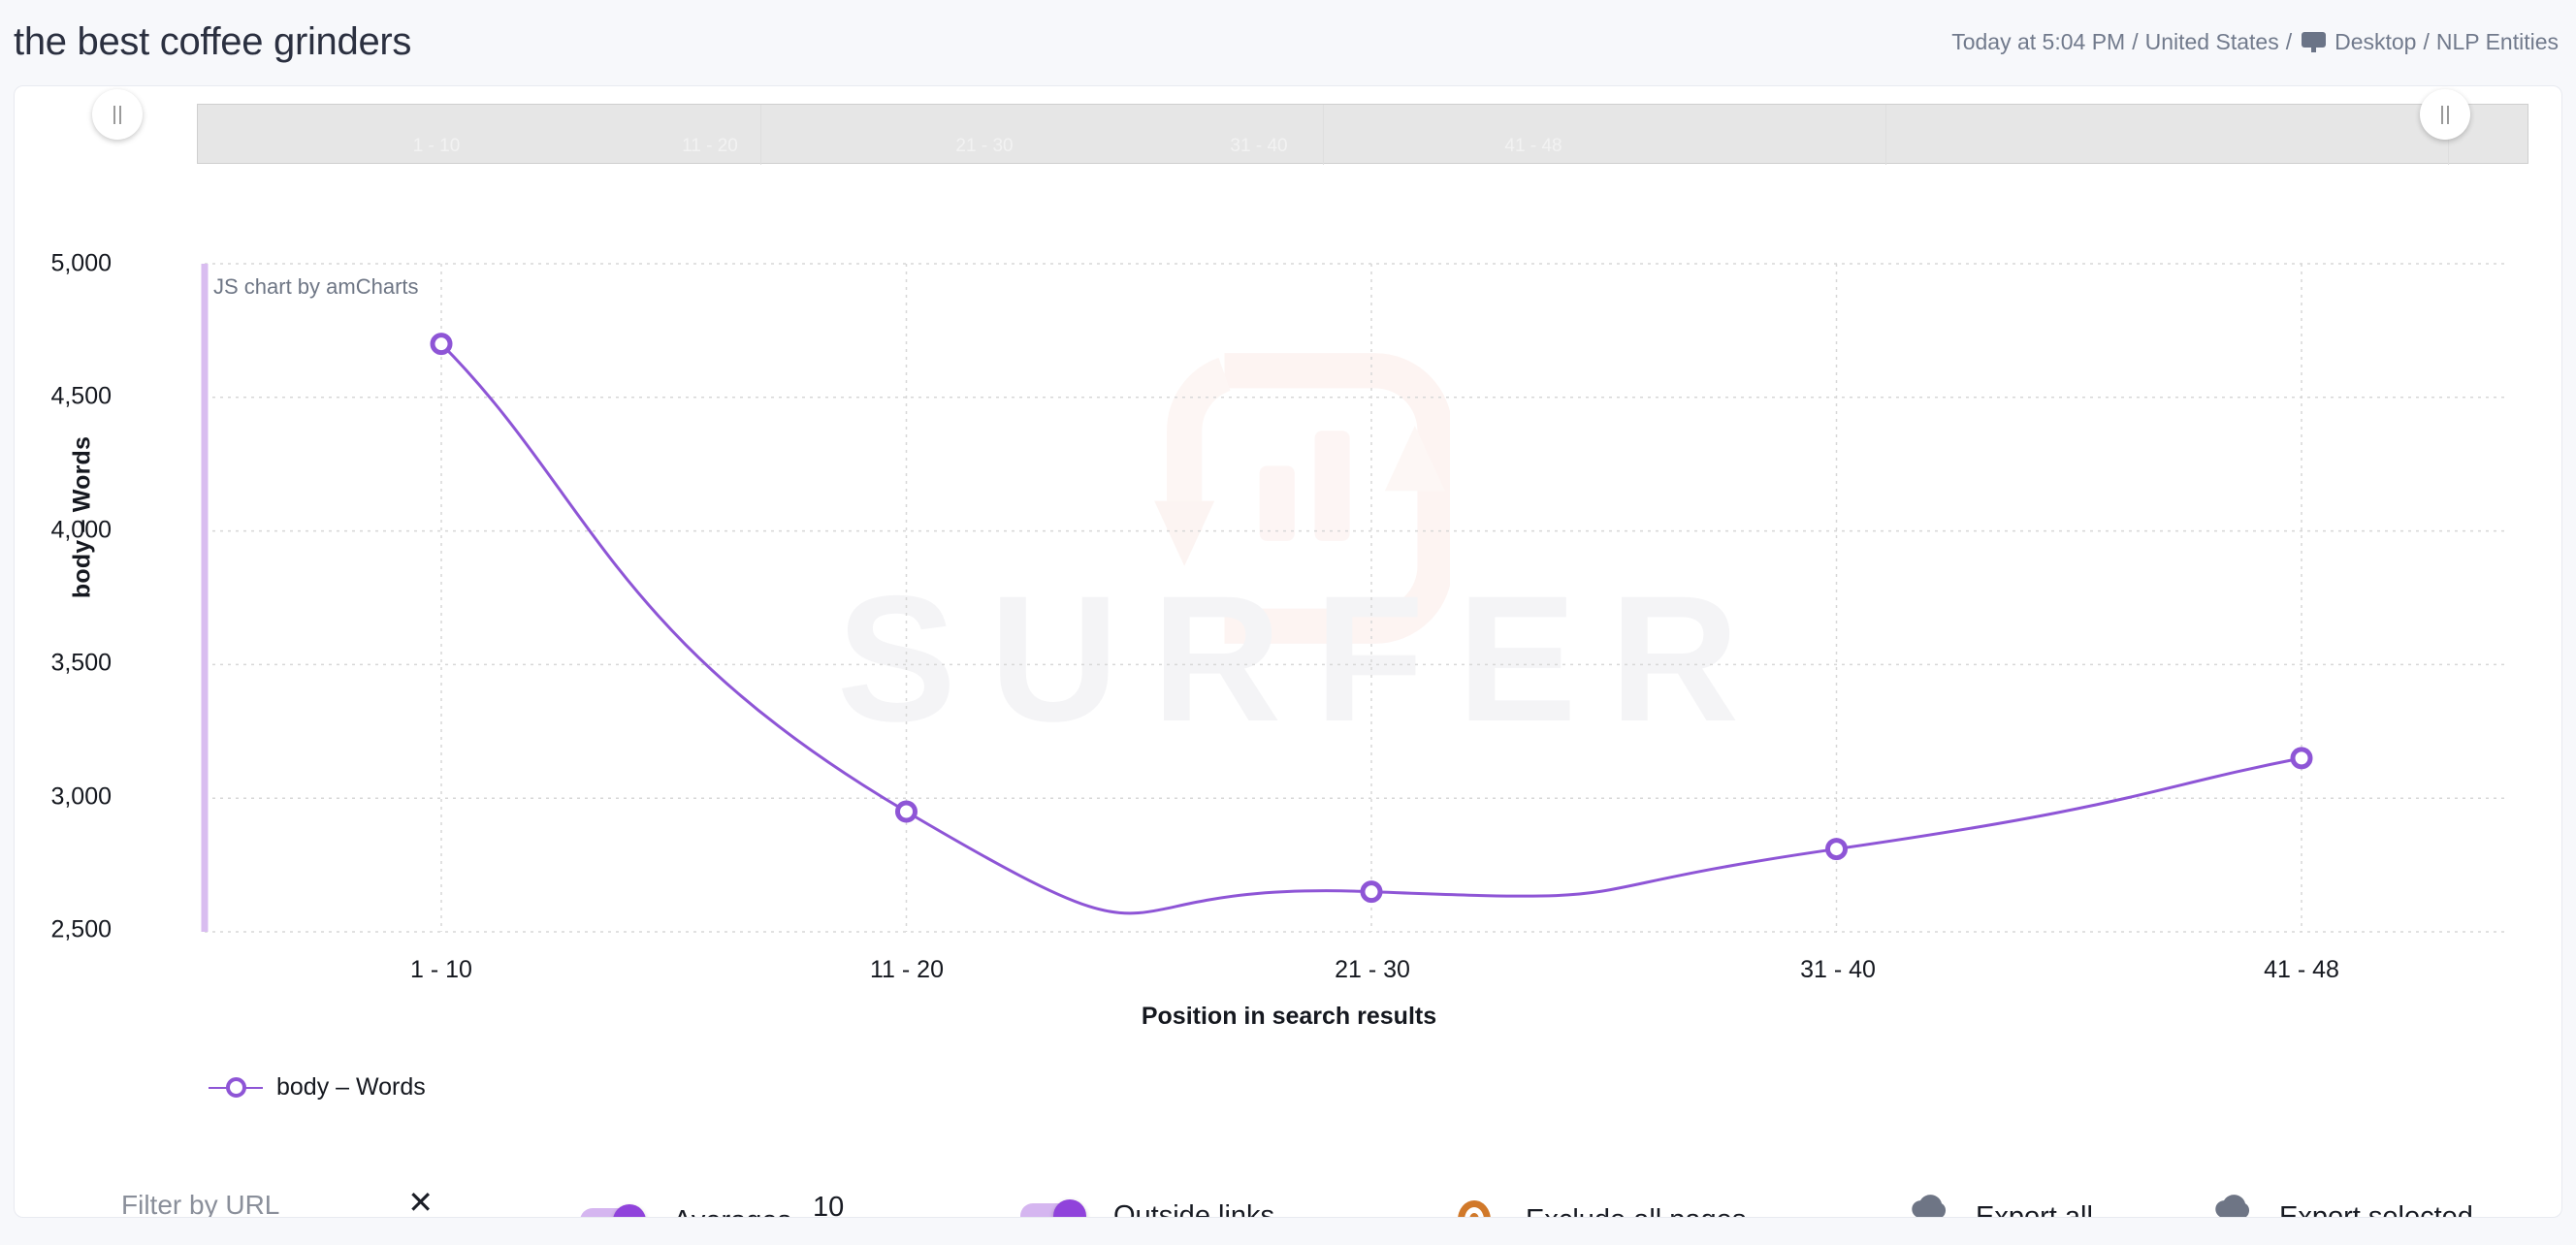 This screenshot has height=1245, width=2576. What do you see at coordinates (616, 1210) in the screenshot?
I see `averages-toggle` at bounding box center [616, 1210].